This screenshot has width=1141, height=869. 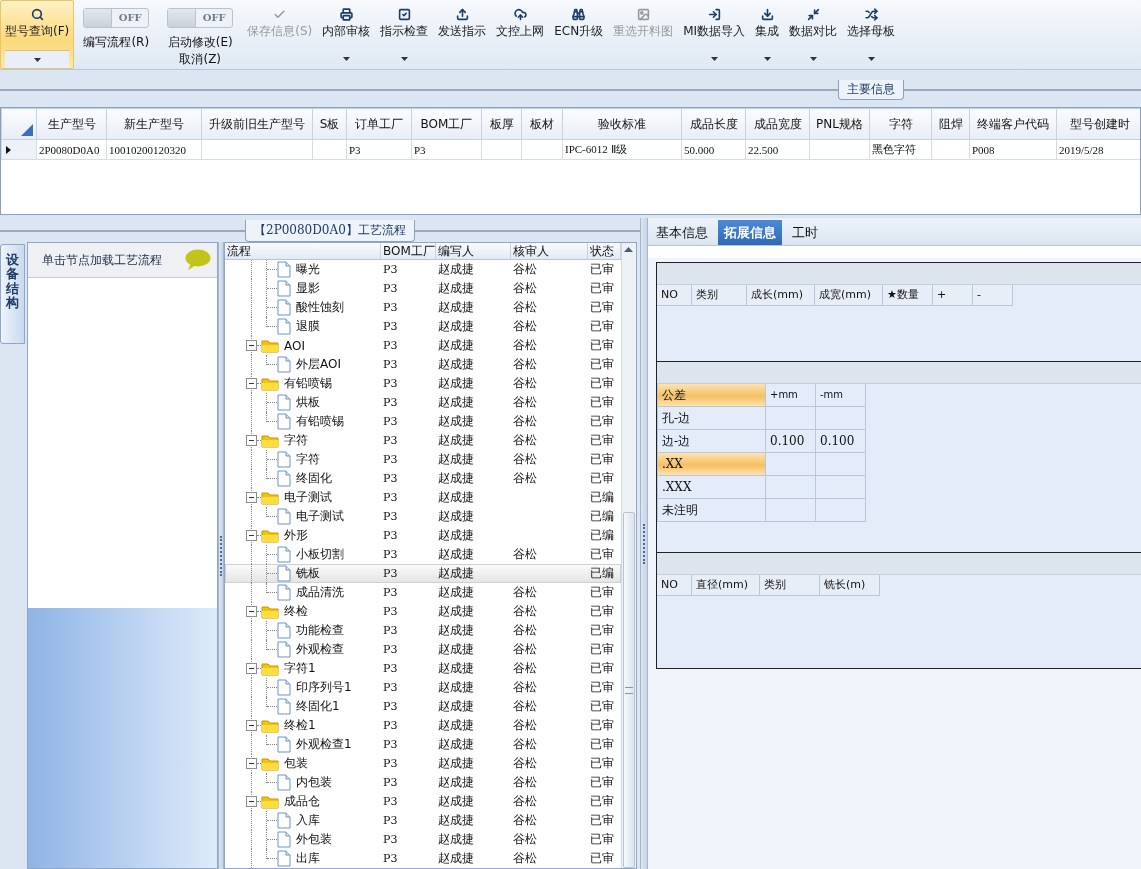 I want to click on column-header: 流程, so click(x=303, y=251).